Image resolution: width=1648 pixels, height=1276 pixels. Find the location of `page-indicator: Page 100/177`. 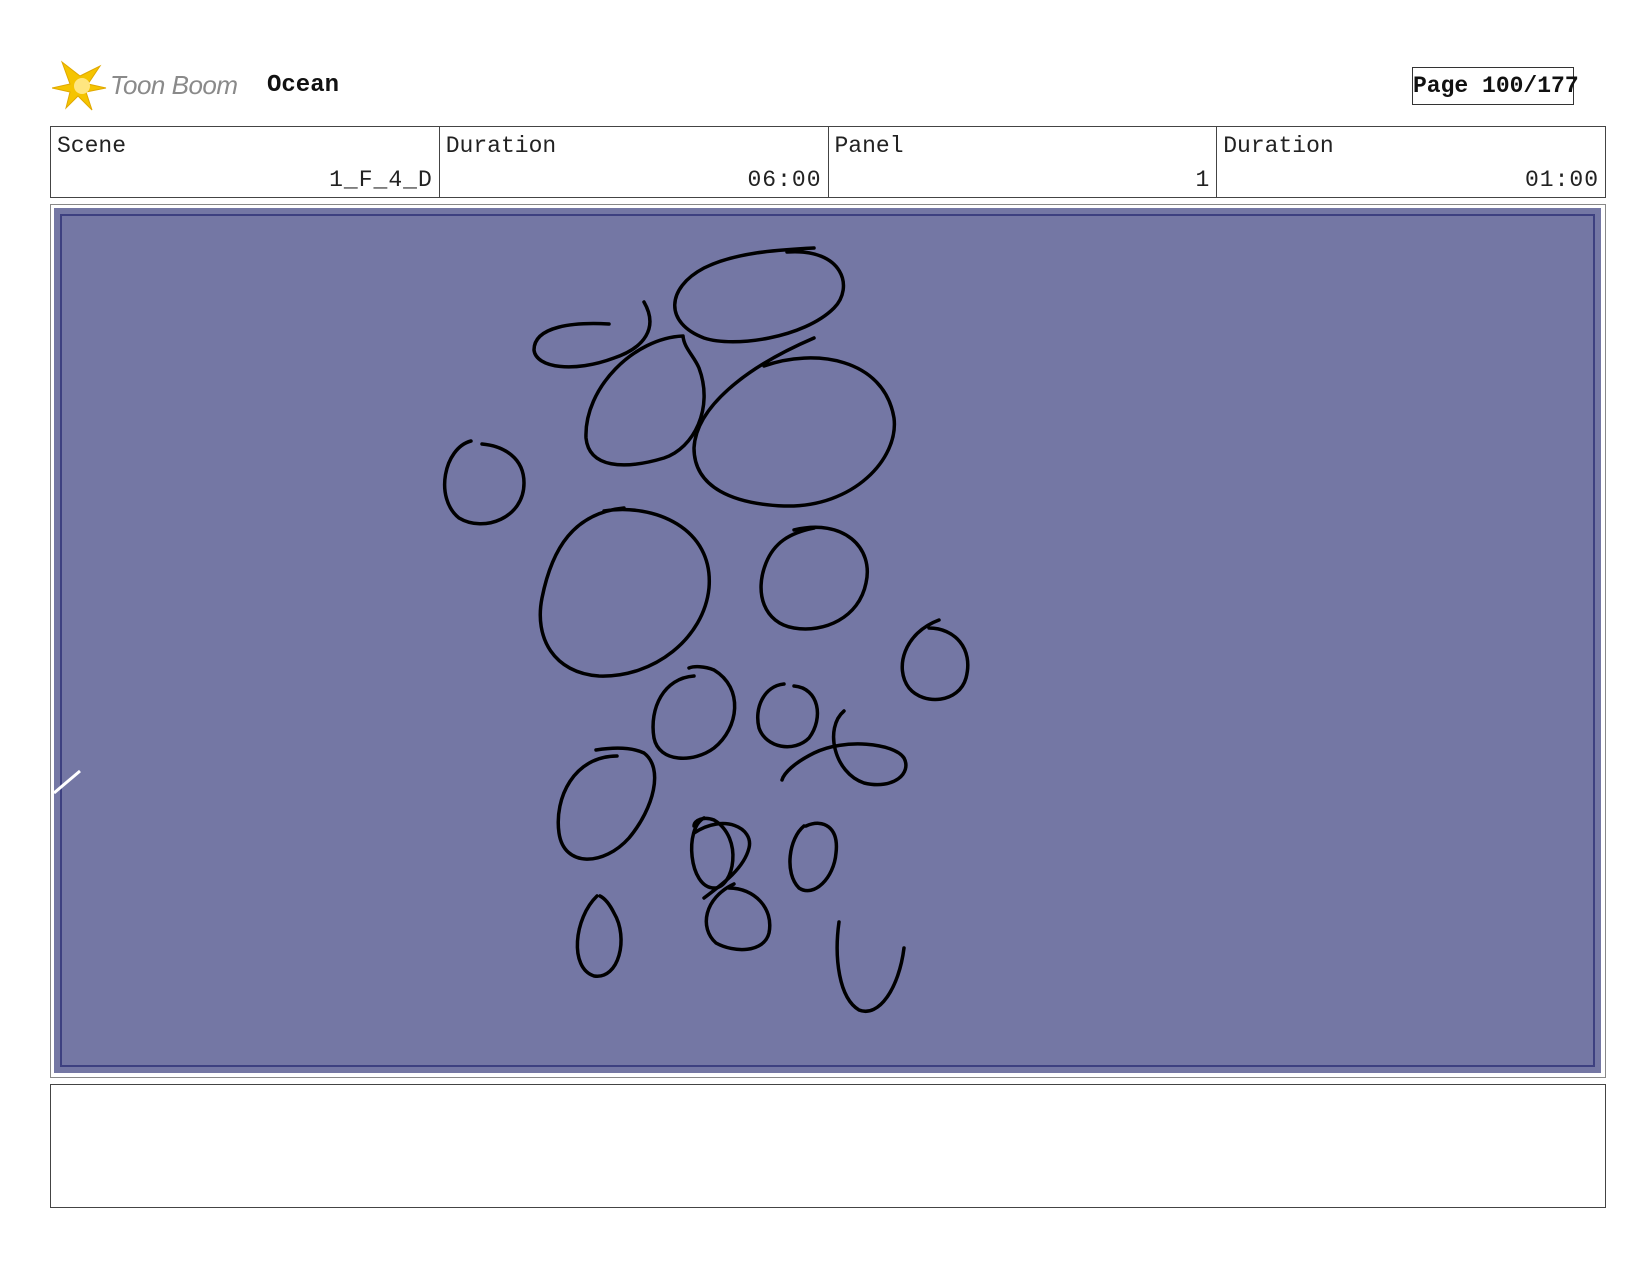

page-indicator: Page 100/177 is located at coordinates (1495, 86).